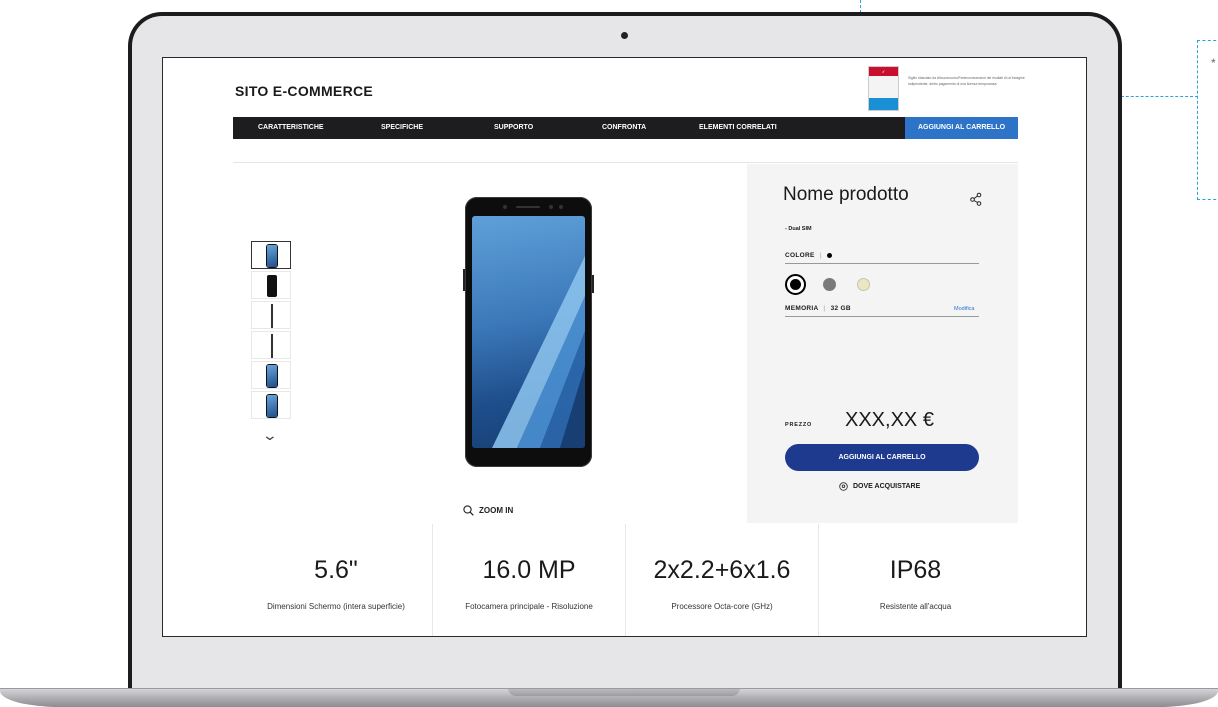  I want to click on memory-row: MEMORIA | 32 GB, so click(818, 308).